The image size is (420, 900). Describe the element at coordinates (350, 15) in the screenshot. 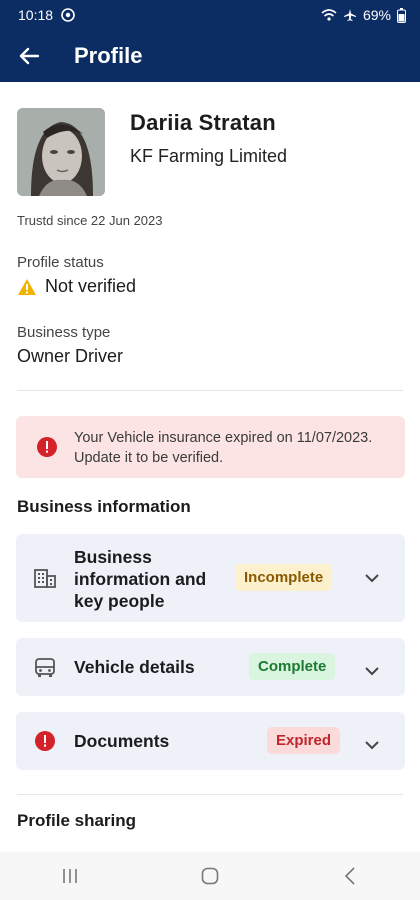

I see `airplane-icon` at that location.